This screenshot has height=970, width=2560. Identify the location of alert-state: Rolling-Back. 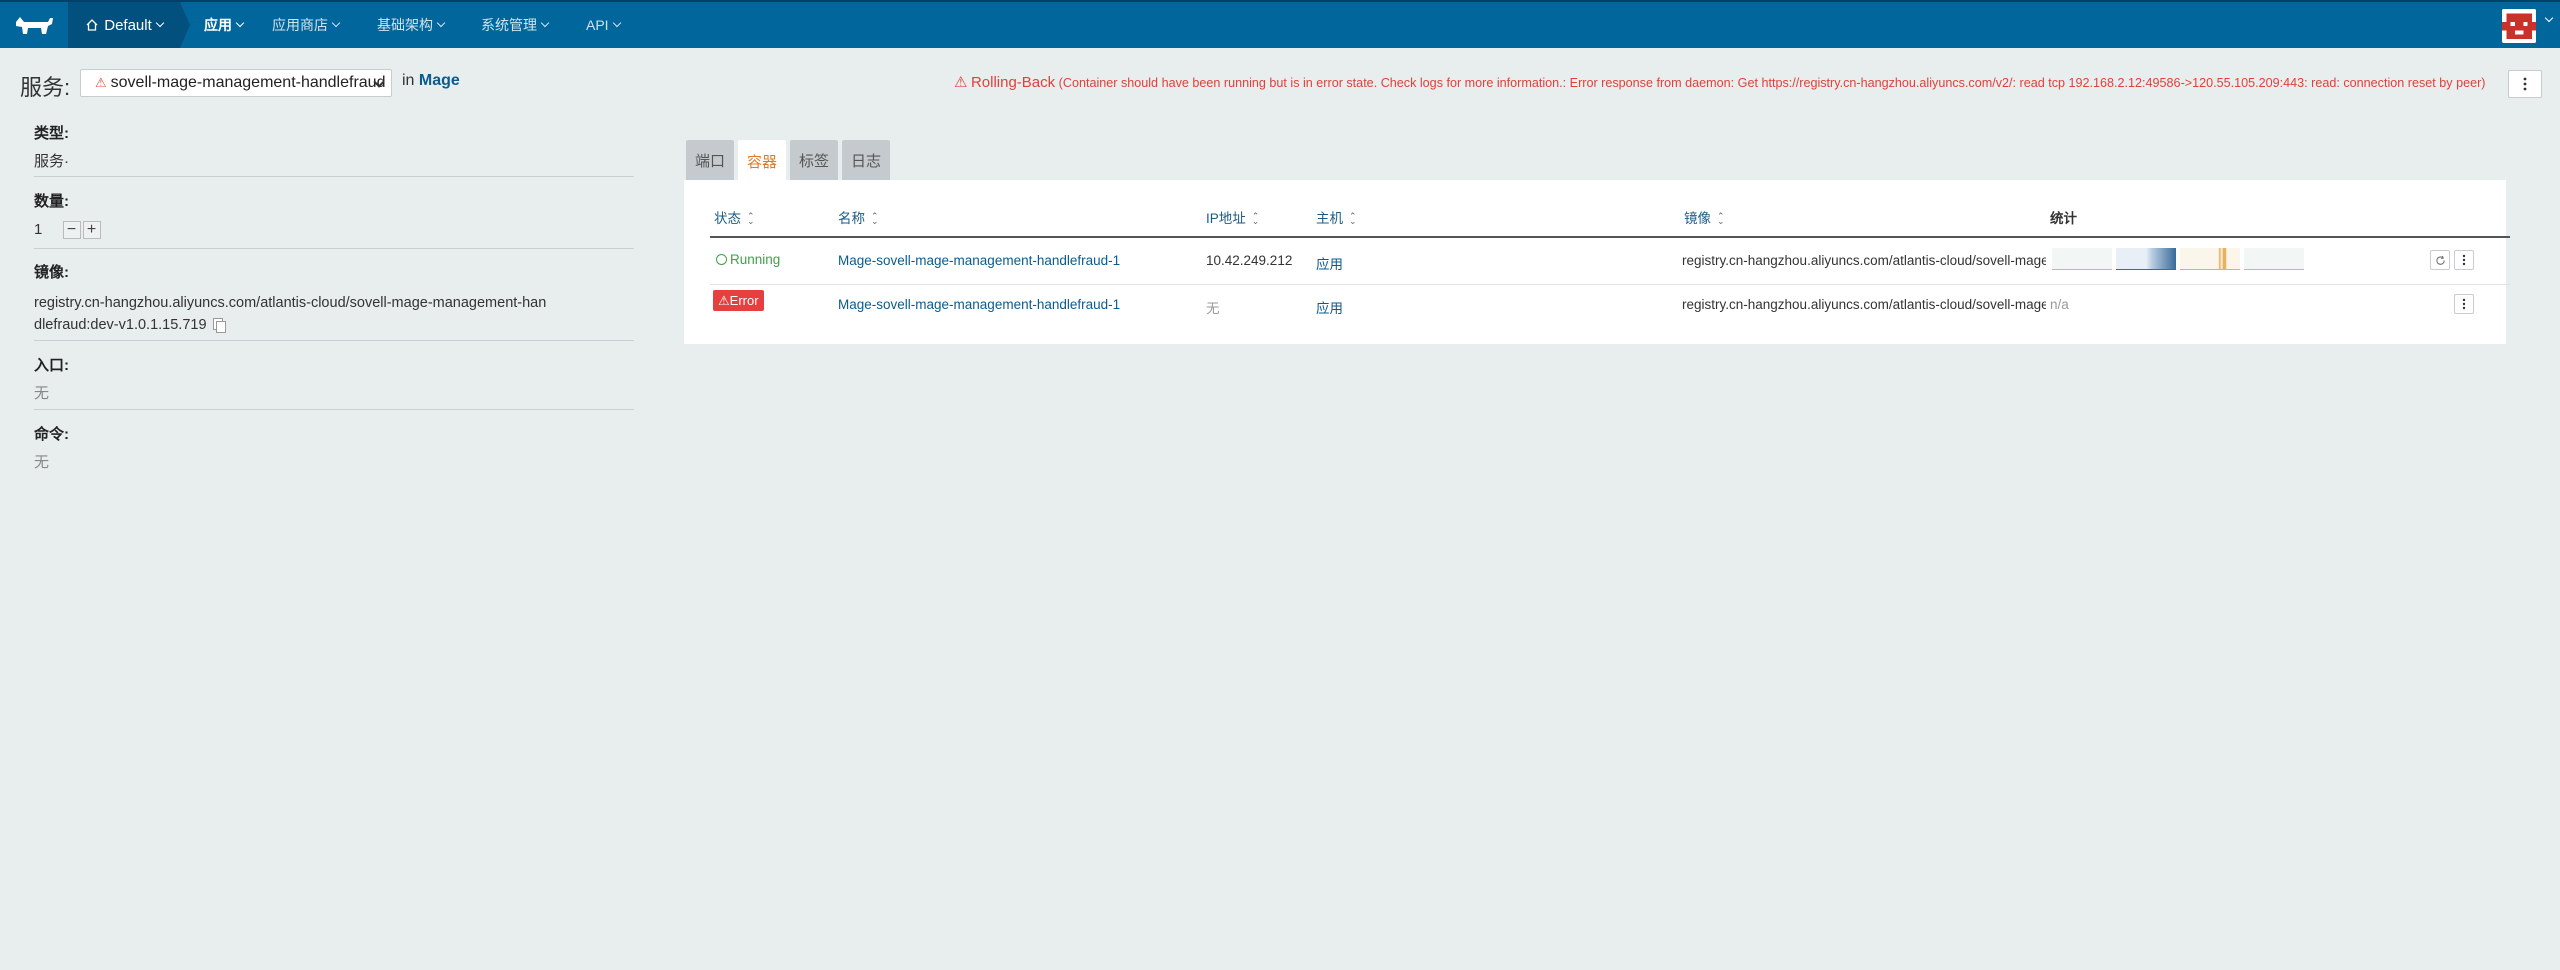
(1013, 82).